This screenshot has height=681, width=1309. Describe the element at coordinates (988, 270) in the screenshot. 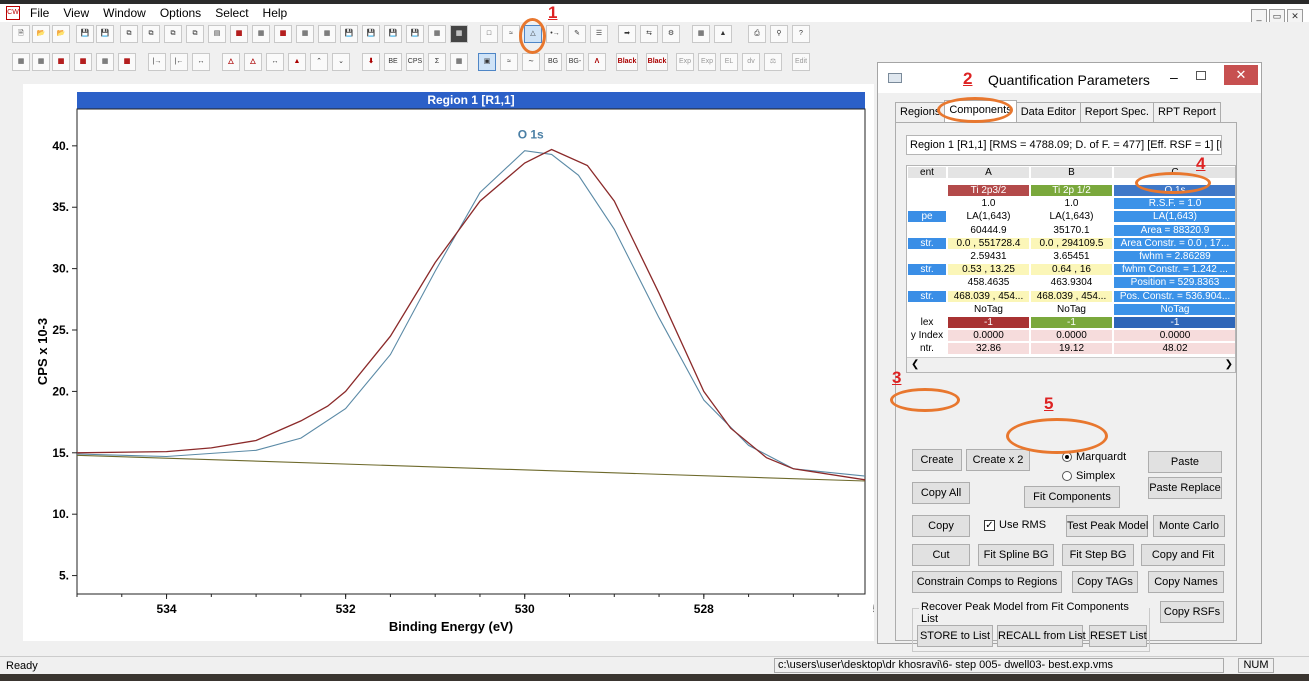

I see `grid-cell: 0.53 , 13.25` at that location.